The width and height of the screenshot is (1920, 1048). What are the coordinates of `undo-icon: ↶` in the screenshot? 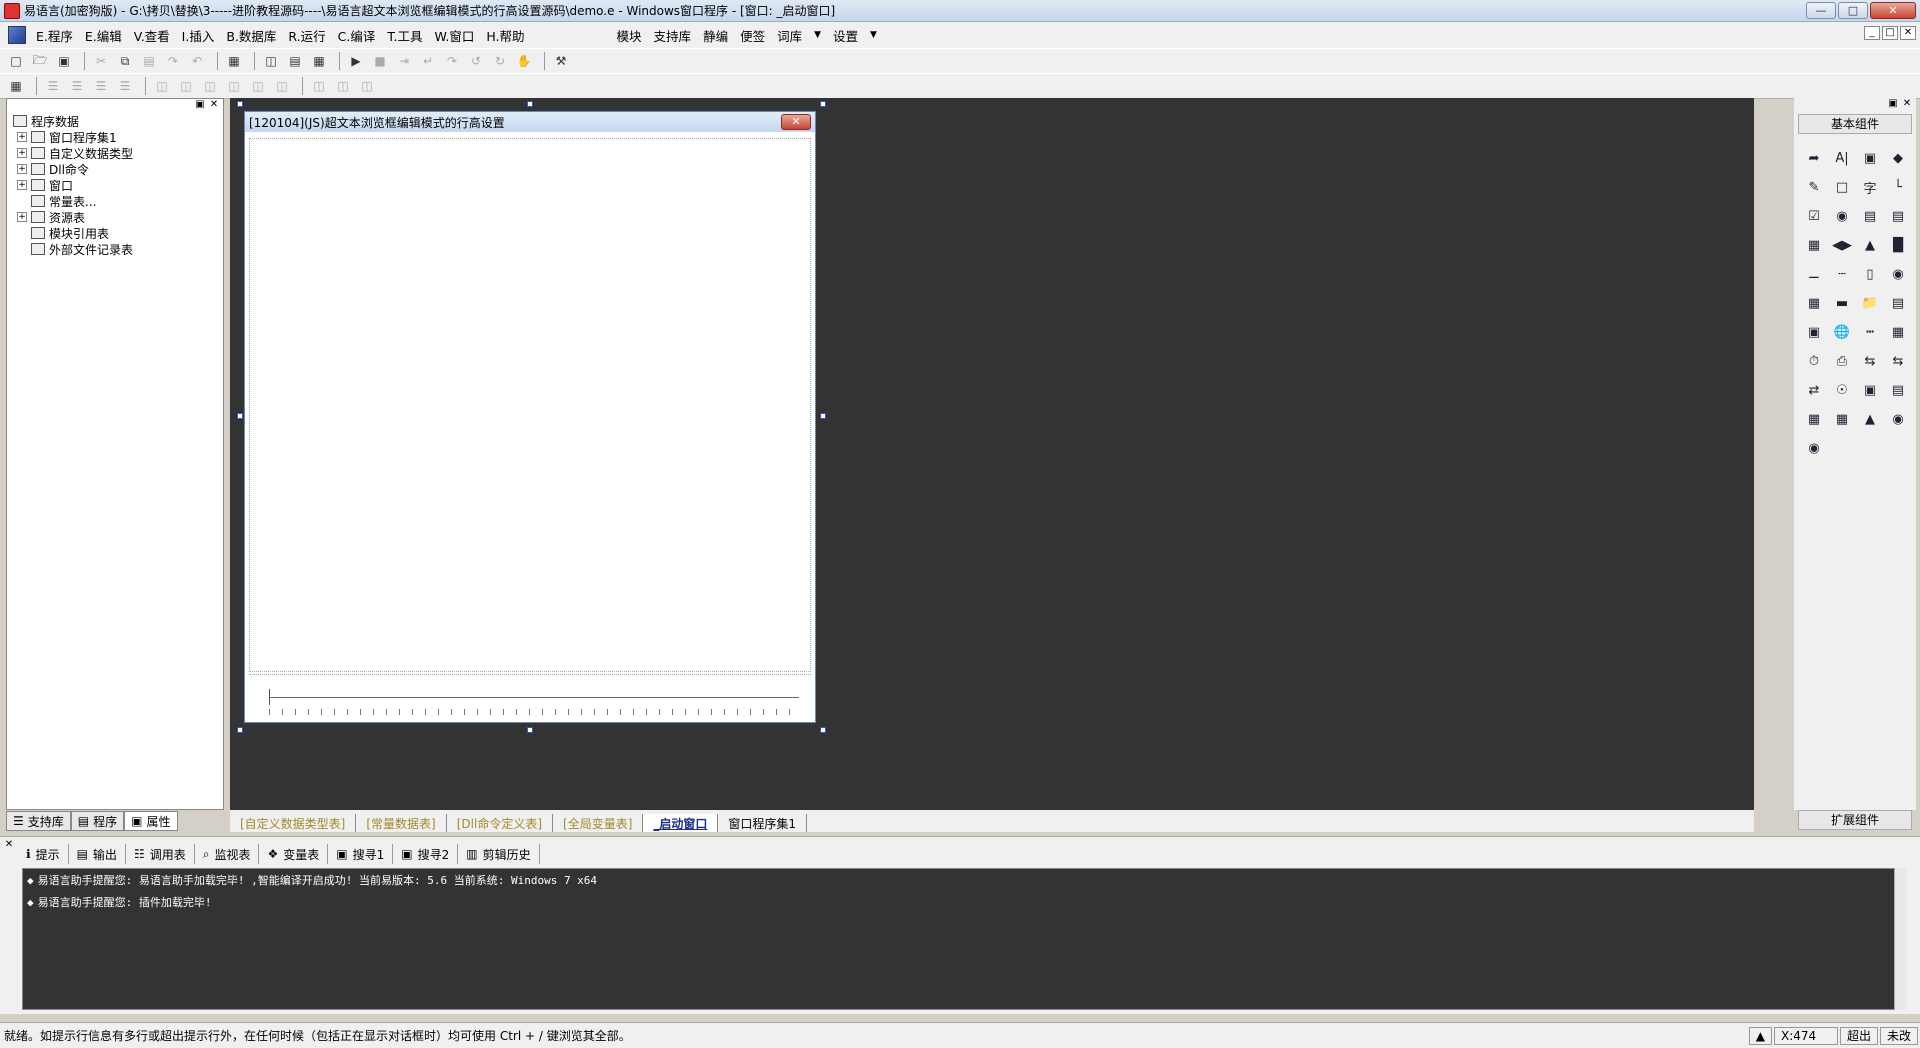 It's located at (197, 61).